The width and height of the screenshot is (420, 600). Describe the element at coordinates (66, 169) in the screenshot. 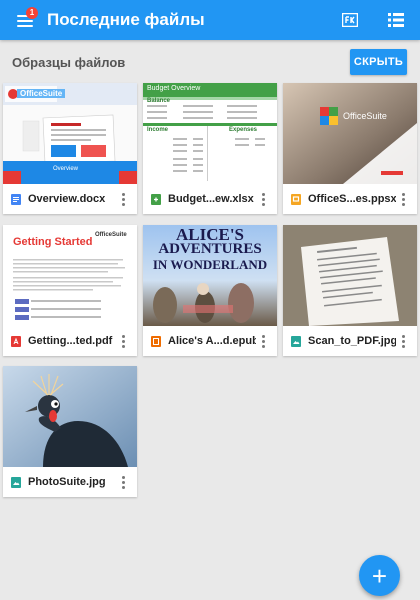

I see `thumbnail-caption: Overview` at that location.